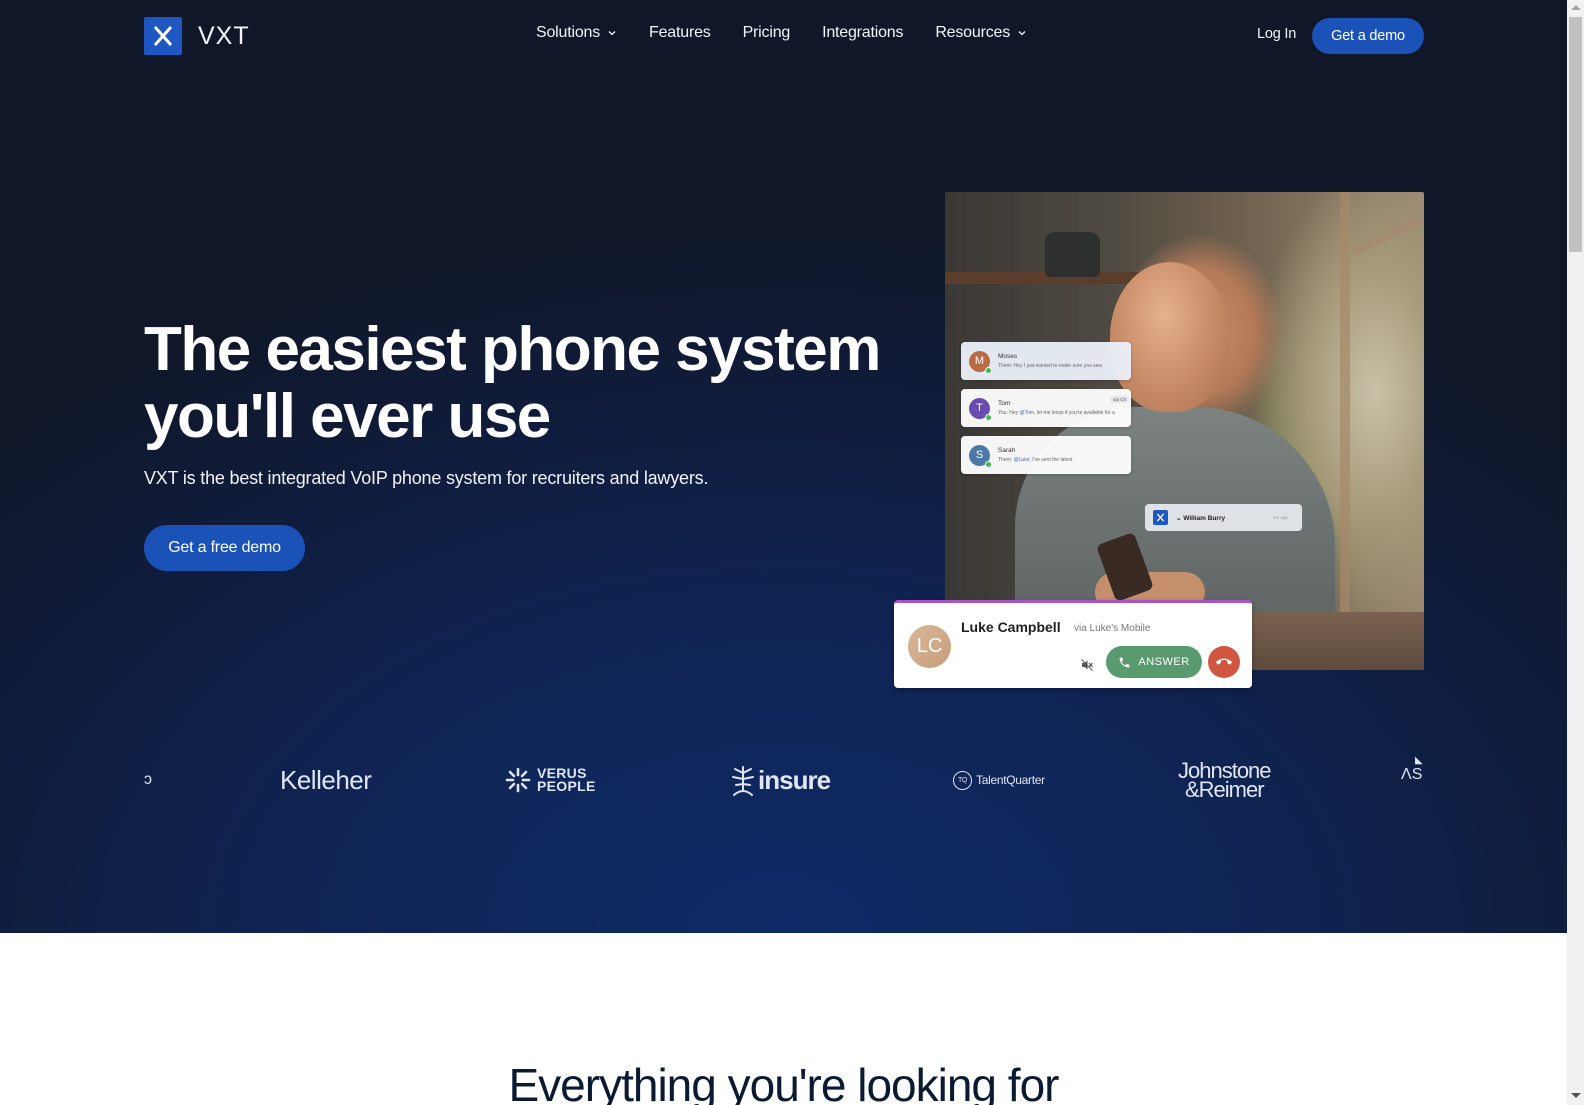 Image resolution: width=1584 pixels, height=1105 pixels. What do you see at coordinates (972, 32) in the screenshot?
I see `nav-resources-label: Resources` at bounding box center [972, 32].